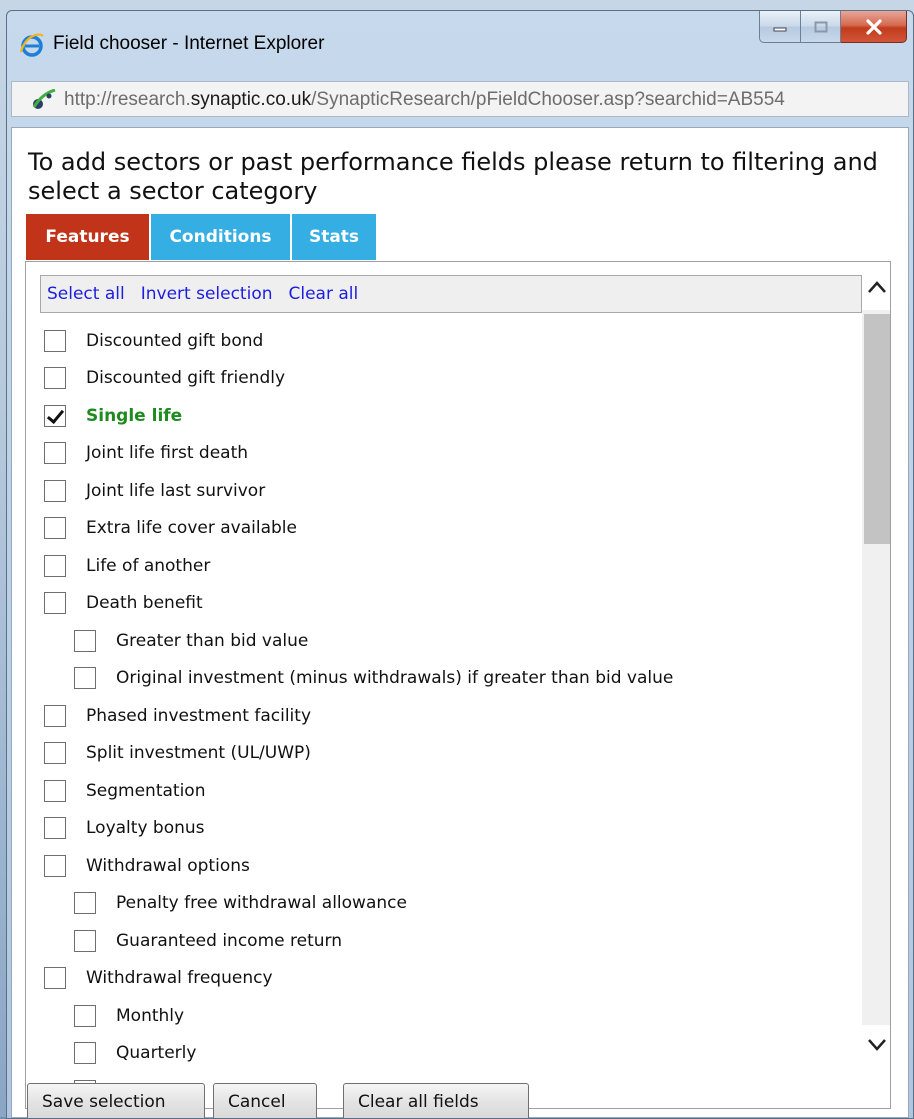 This screenshot has width=914, height=1119. I want to click on field-label: Penalty free withdrawal allowance, so click(261, 903).